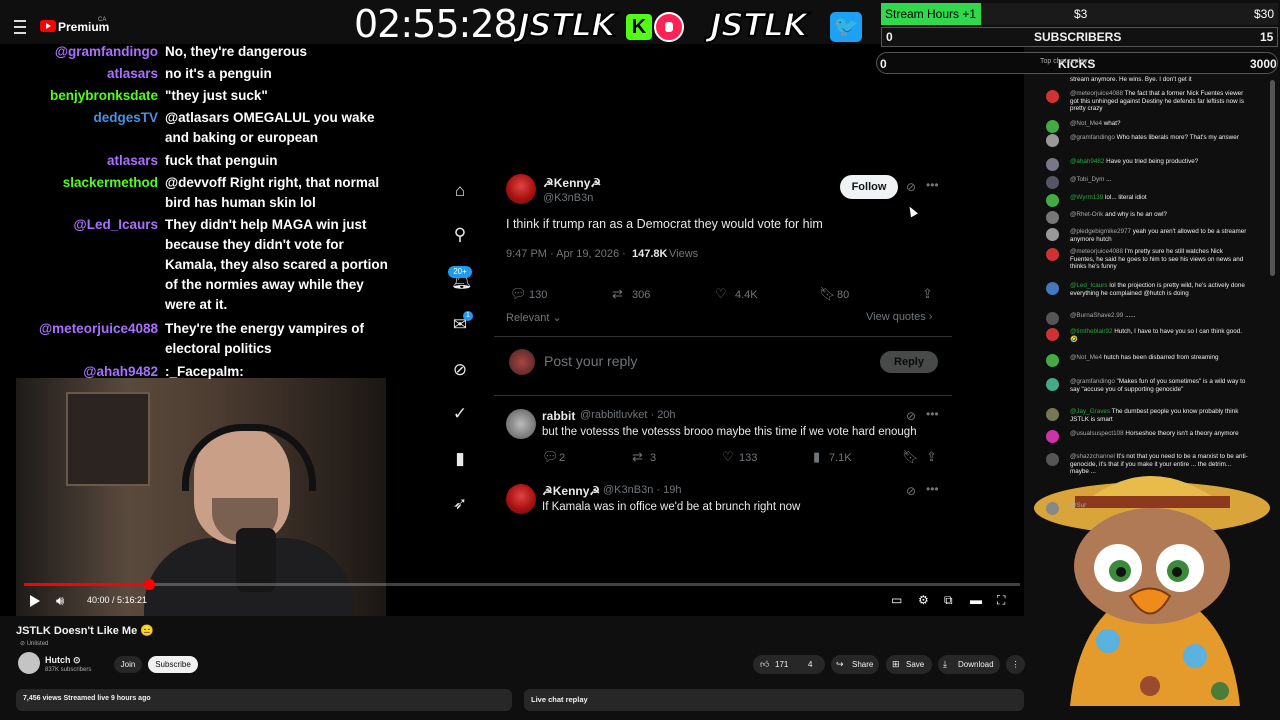 Image resolution: width=1280 pixels, height=720 pixels. Describe the element at coordinates (534, 317) in the screenshot. I see `sort-replies-dropdown: Relevant ⌄` at that location.